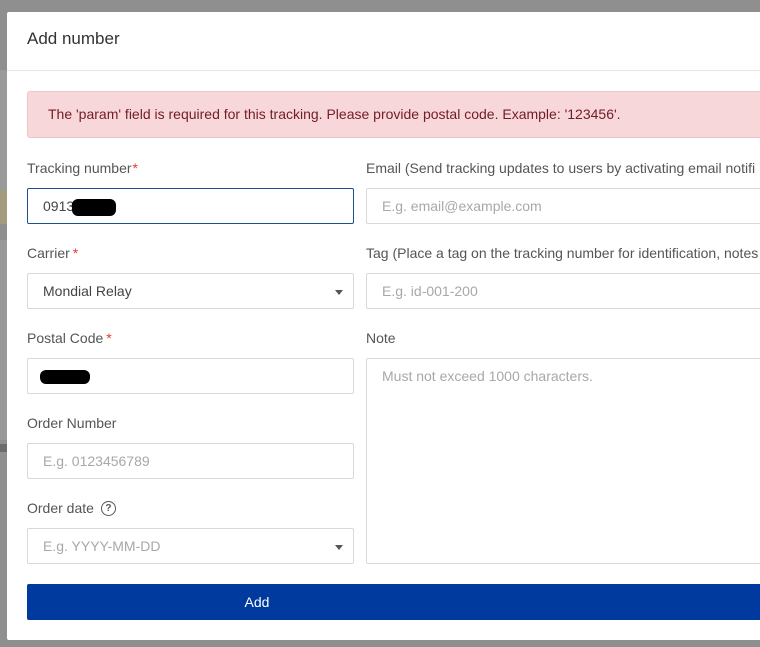 Image resolution: width=760 pixels, height=647 pixels. Describe the element at coordinates (487, 376) in the screenshot. I see `note-placeholder: Must not exceed 1000 characters.` at that location.